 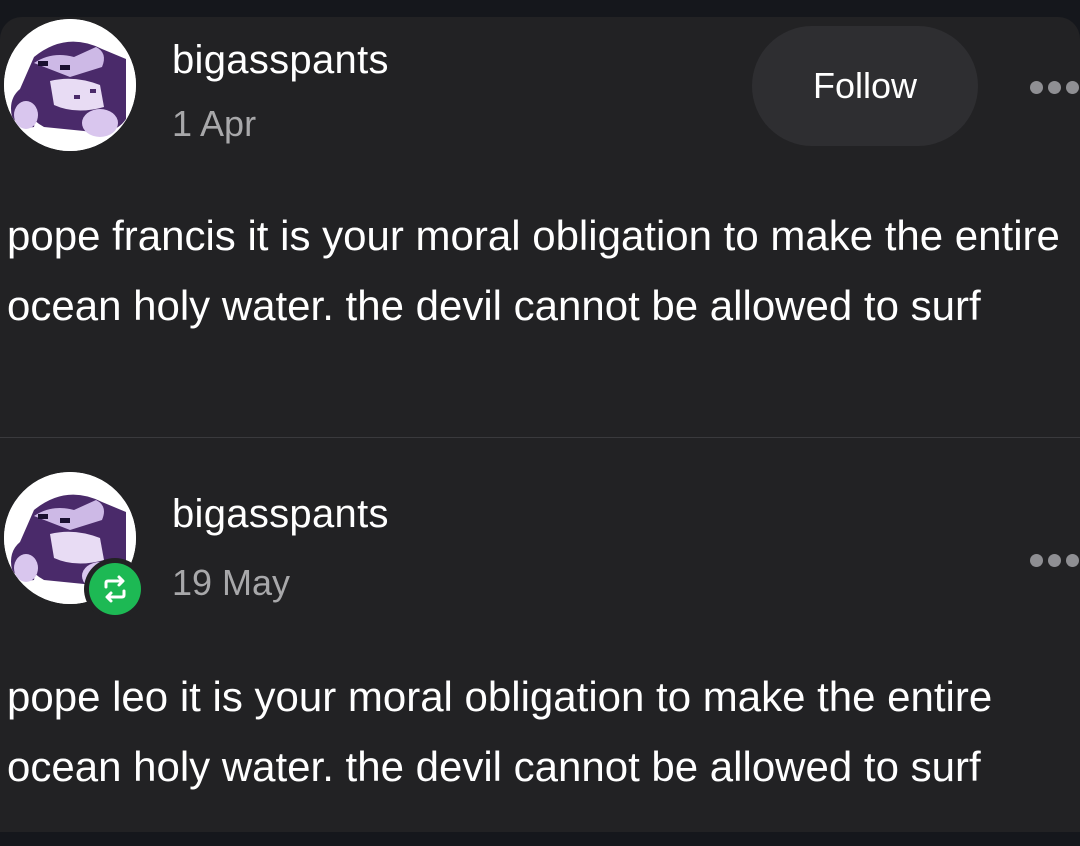 I want to click on avatar, so click(x=70, y=85).